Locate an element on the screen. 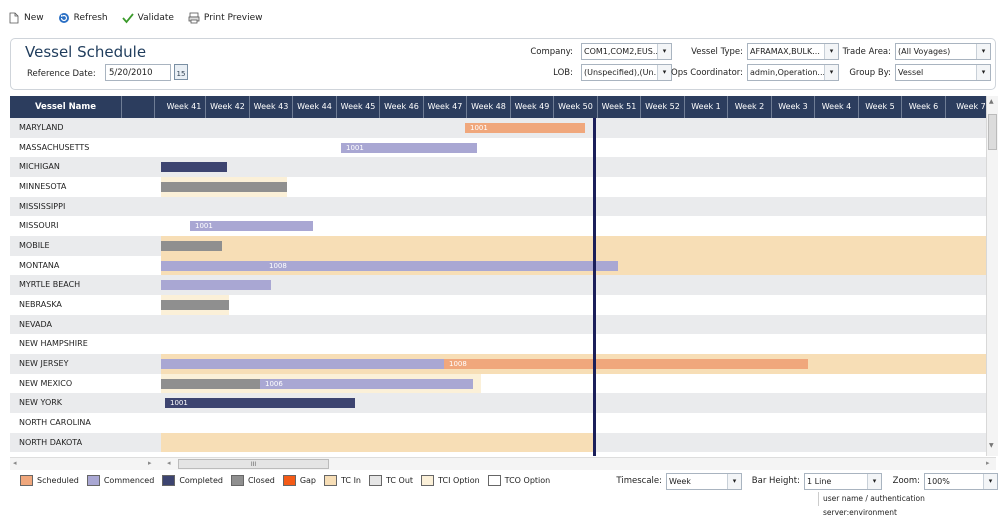 The image size is (1000, 520). trade-area-value: (All Voyages) is located at coordinates (924, 51).